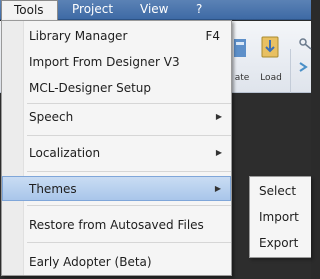 Image resolution: width=320 pixels, height=279 pixels. Describe the element at coordinates (116, 117) in the screenshot. I see `menu-item-speech: Speech ▶` at that location.